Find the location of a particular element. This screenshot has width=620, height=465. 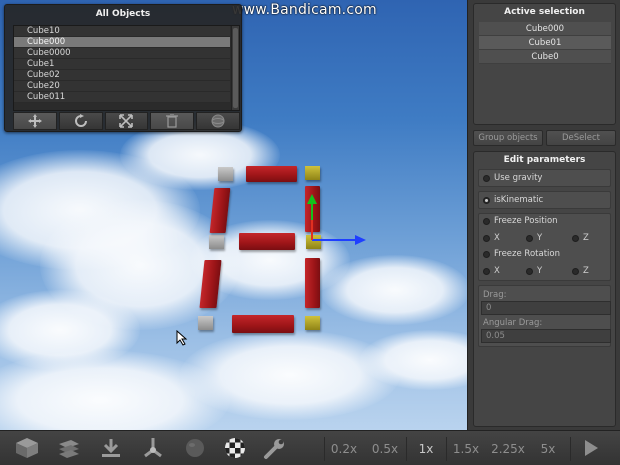

freeze-position-x: X is located at coordinates (491, 238).